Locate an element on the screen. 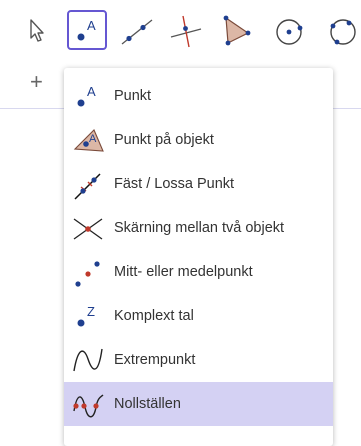 This screenshot has width=361, height=446. point-on-object-icon-label: A is located at coordinates (93, 139).